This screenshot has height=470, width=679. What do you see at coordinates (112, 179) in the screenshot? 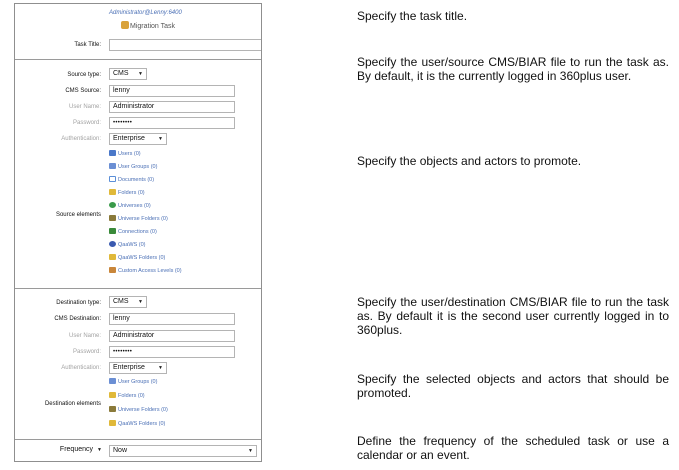
I see `documents-icon` at bounding box center [112, 179].